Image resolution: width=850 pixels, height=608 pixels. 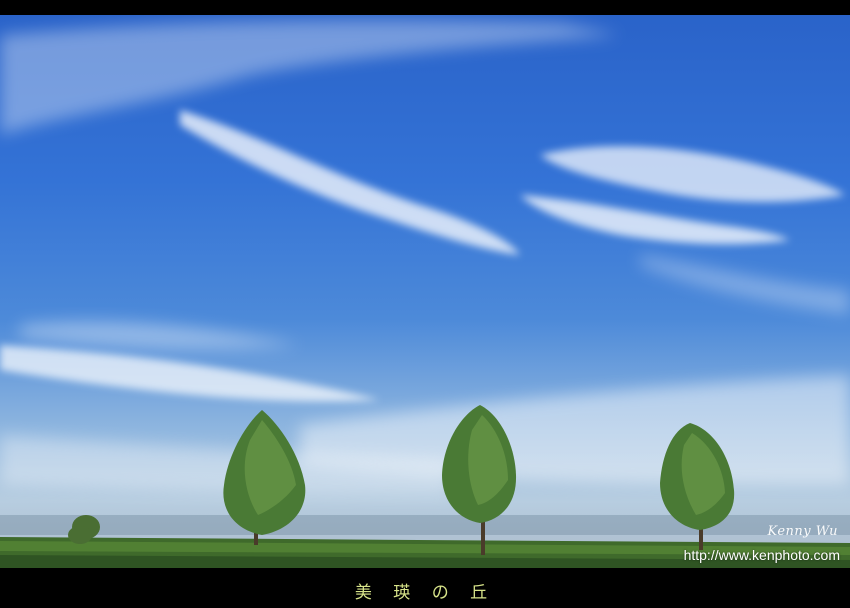 I want to click on photographer-signature: Kenny Wu, so click(x=802, y=531).